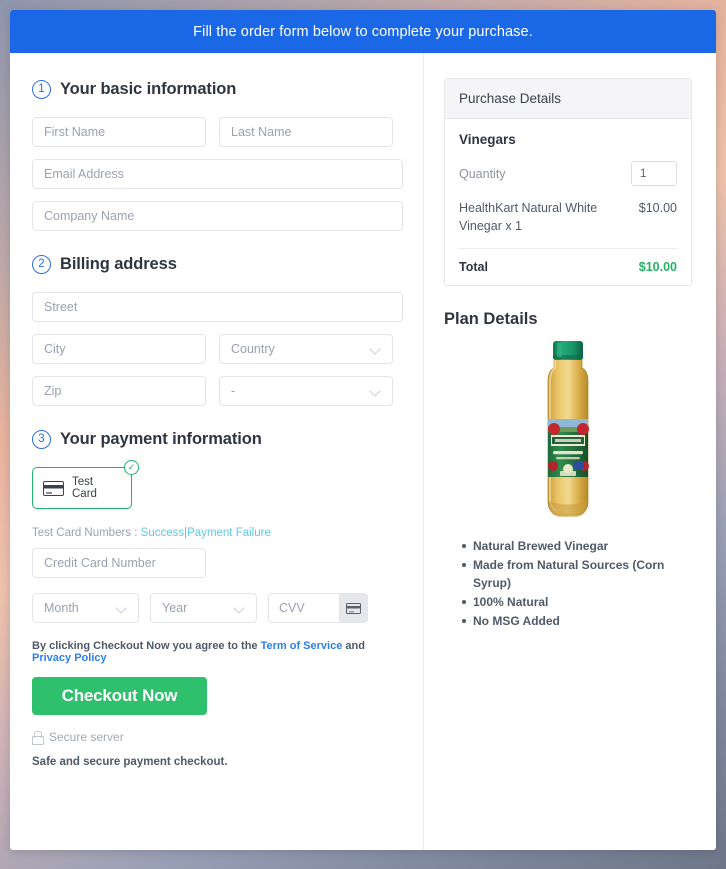  I want to click on expiry-year-value: Year, so click(175, 608).